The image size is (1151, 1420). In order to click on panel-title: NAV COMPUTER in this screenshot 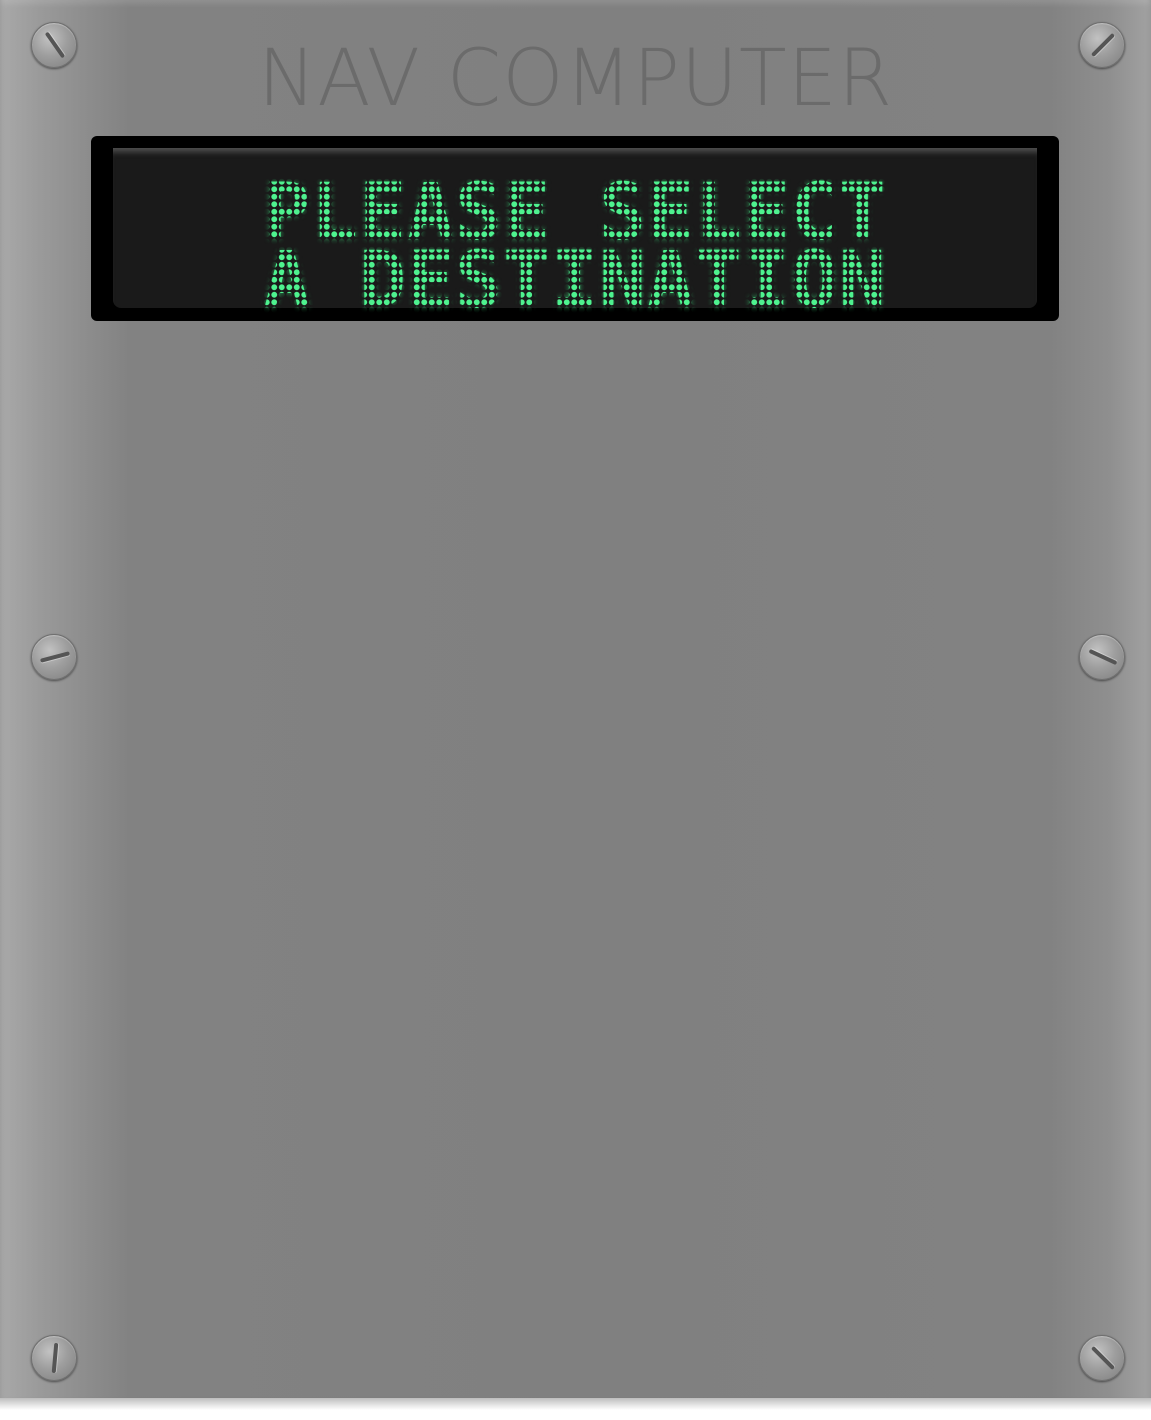, I will do `click(575, 79)`.